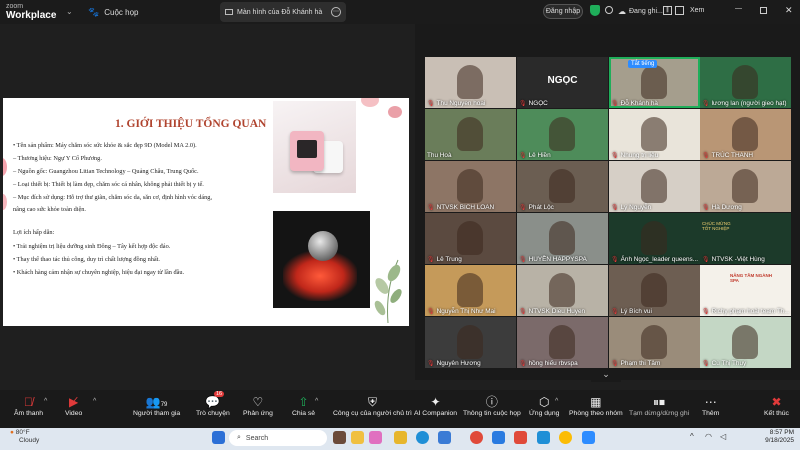  What do you see at coordinates (470, 290) in the screenshot?
I see `participant-tile: 🎙 Nguyễn Thị Như Mai` at bounding box center [470, 290].